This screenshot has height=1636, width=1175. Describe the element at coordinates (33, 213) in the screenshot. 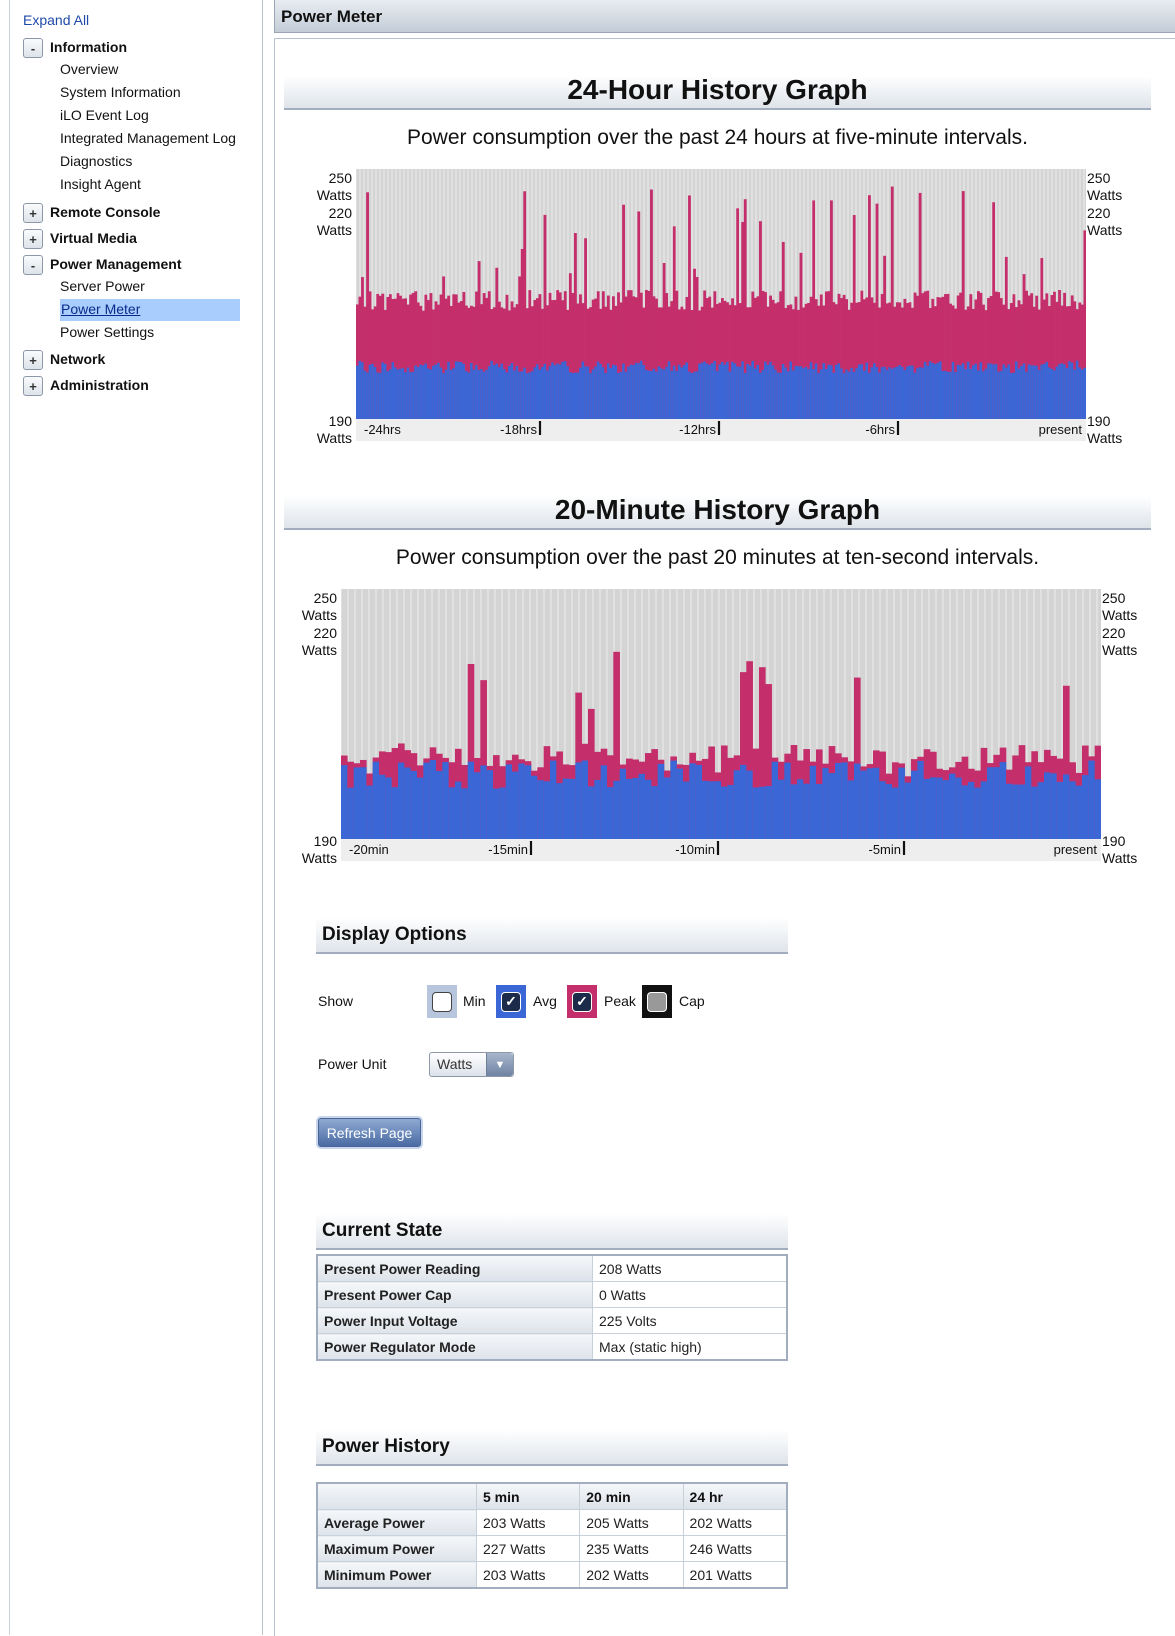

I see `expand-remote-console-toggle: +` at that location.